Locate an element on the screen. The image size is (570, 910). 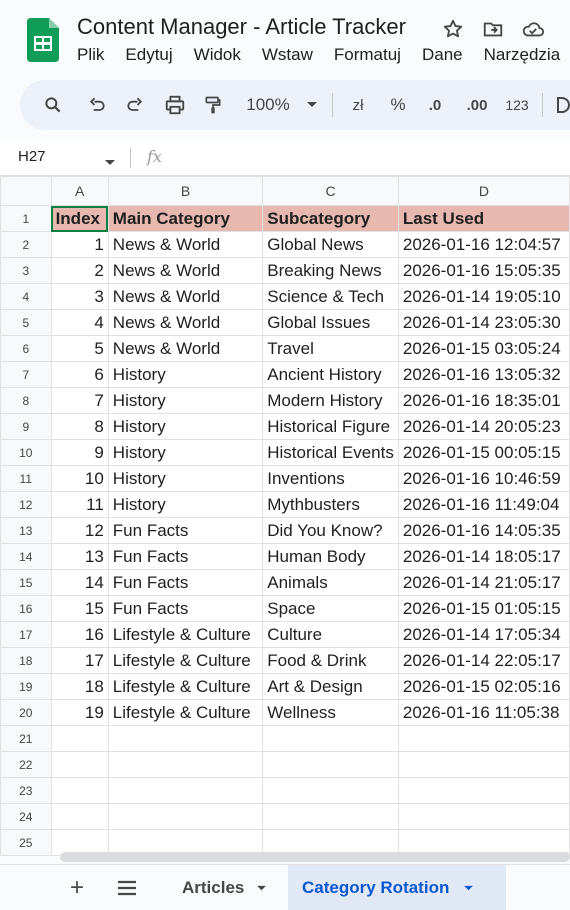
menu-item-formatuj: Formatuj is located at coordinates (367, 55).